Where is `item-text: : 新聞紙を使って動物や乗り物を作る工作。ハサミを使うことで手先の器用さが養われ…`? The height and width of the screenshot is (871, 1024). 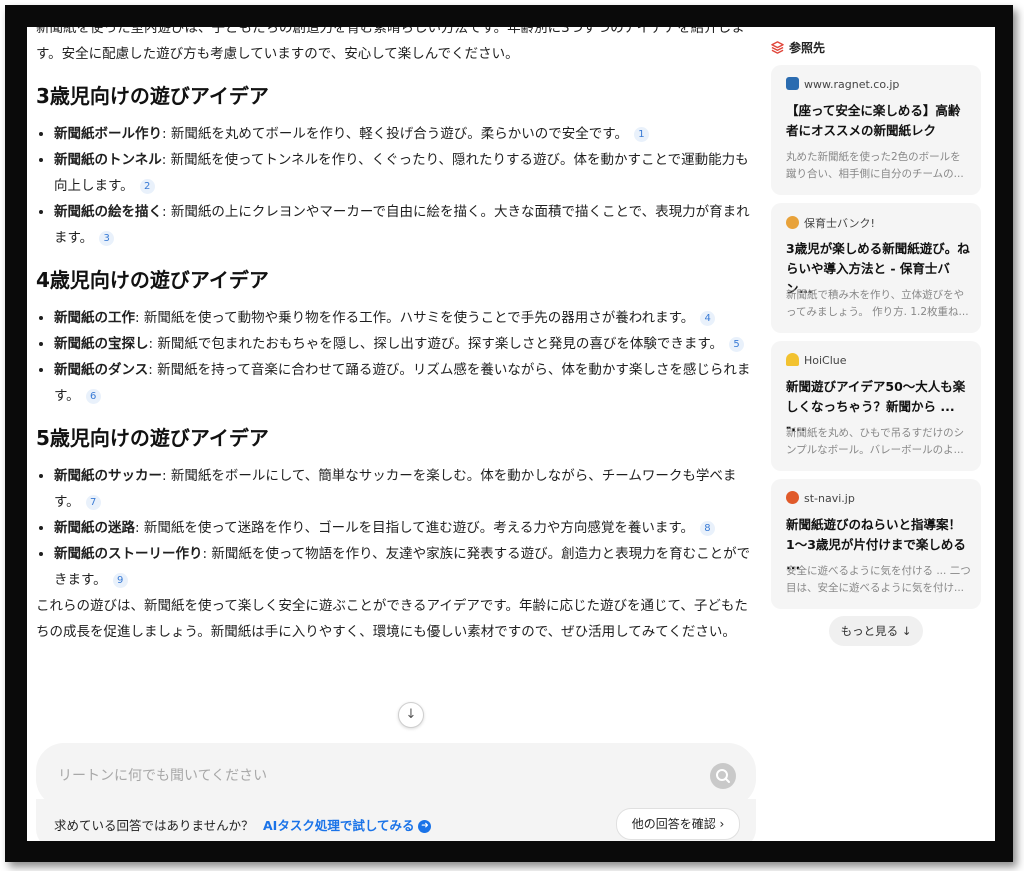
item-text: : 新聞紙を使って動物や乗り物を作る工作。ハサミを使うことで手先の器用さが養われ… is located at coordinates (415, 318).